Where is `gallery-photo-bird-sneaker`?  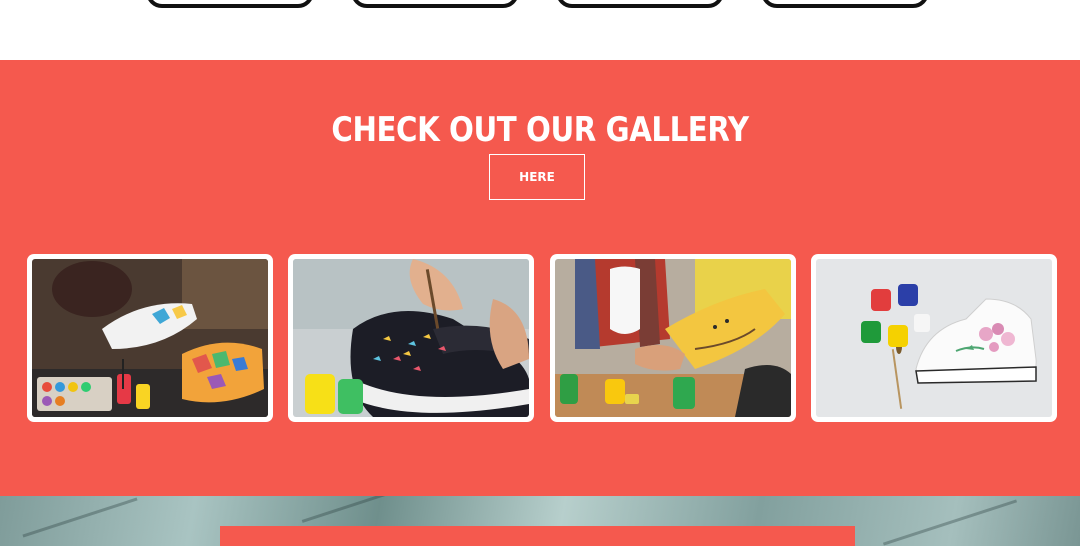
gallery-photo-bird-sneaker is located at coordinates (411, 338).